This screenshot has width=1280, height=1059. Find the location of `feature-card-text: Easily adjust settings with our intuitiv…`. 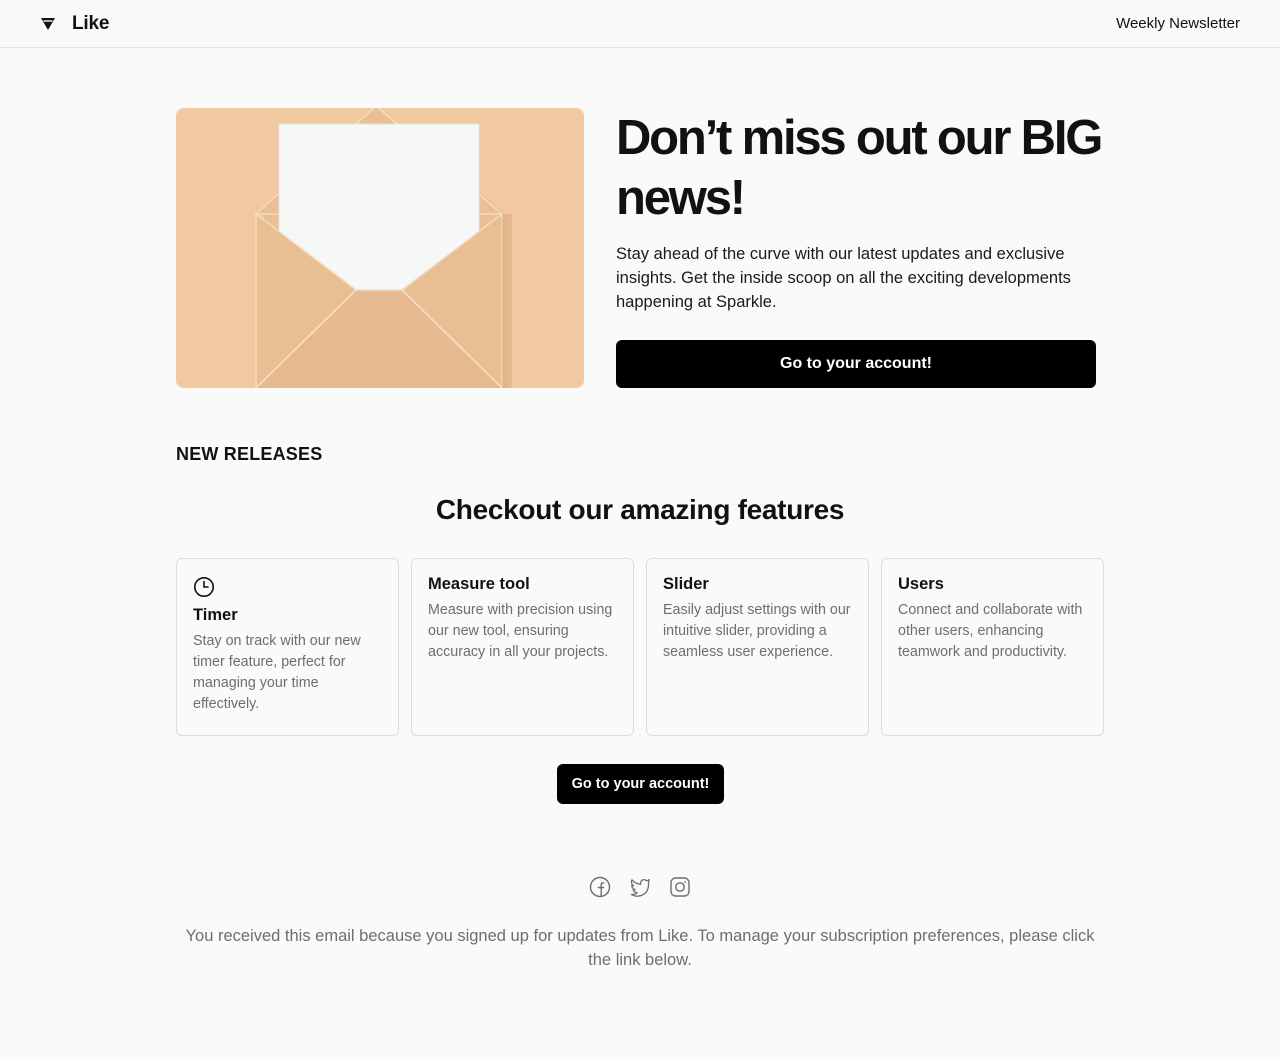

feature-card-text: Easily adjust settings with our intuitiv… is located at coordinates (757, 631).